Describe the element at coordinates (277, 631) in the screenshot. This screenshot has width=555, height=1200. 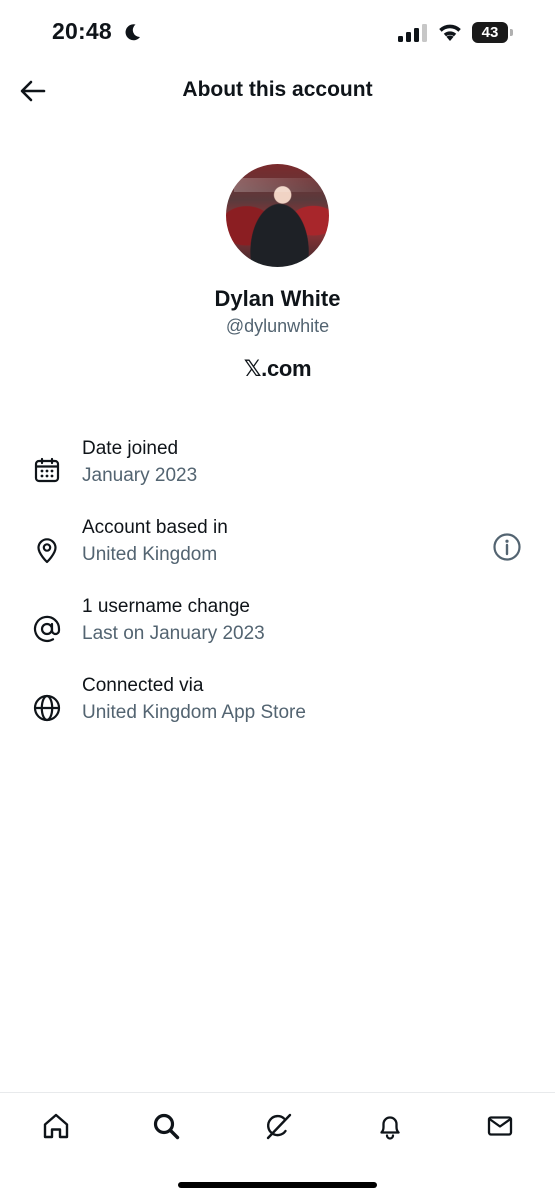
I see `info-item-username-changes: 1 username change Last on January 2023` at that location.